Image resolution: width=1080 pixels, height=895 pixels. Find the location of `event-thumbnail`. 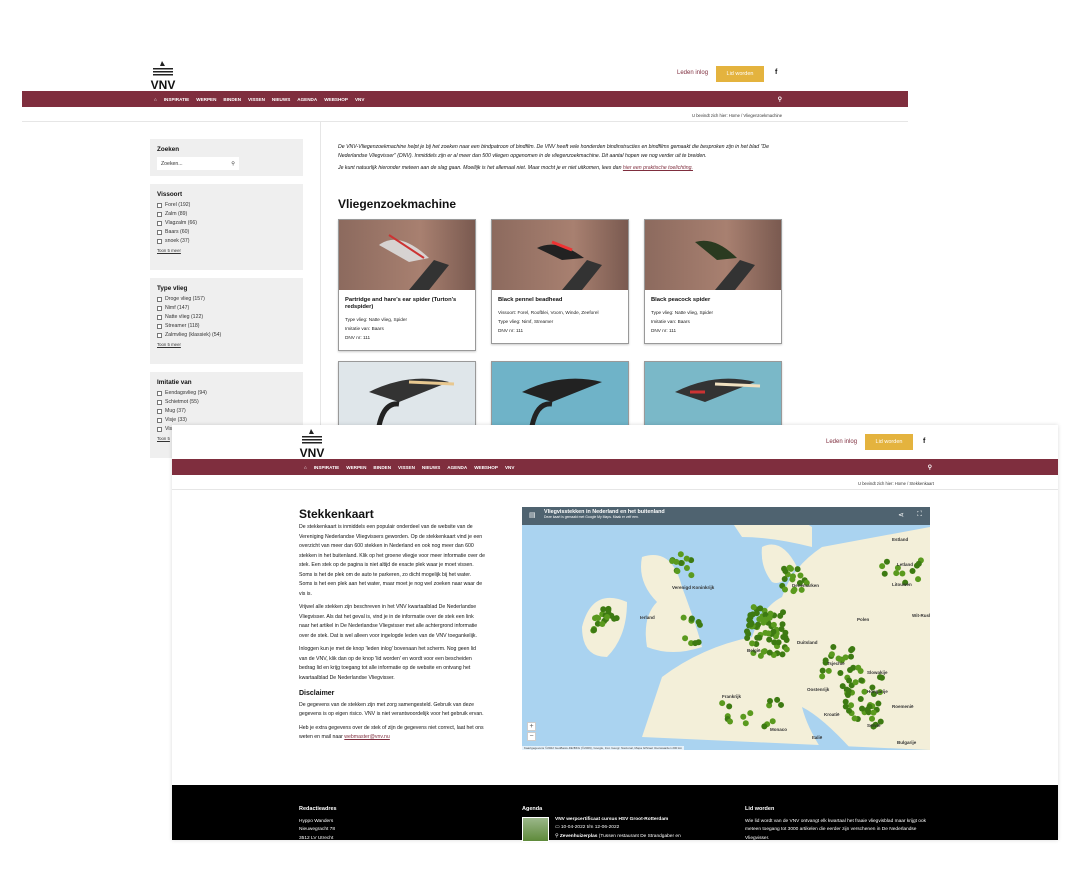

event-thumbnail is located at coordinates (535, 829).